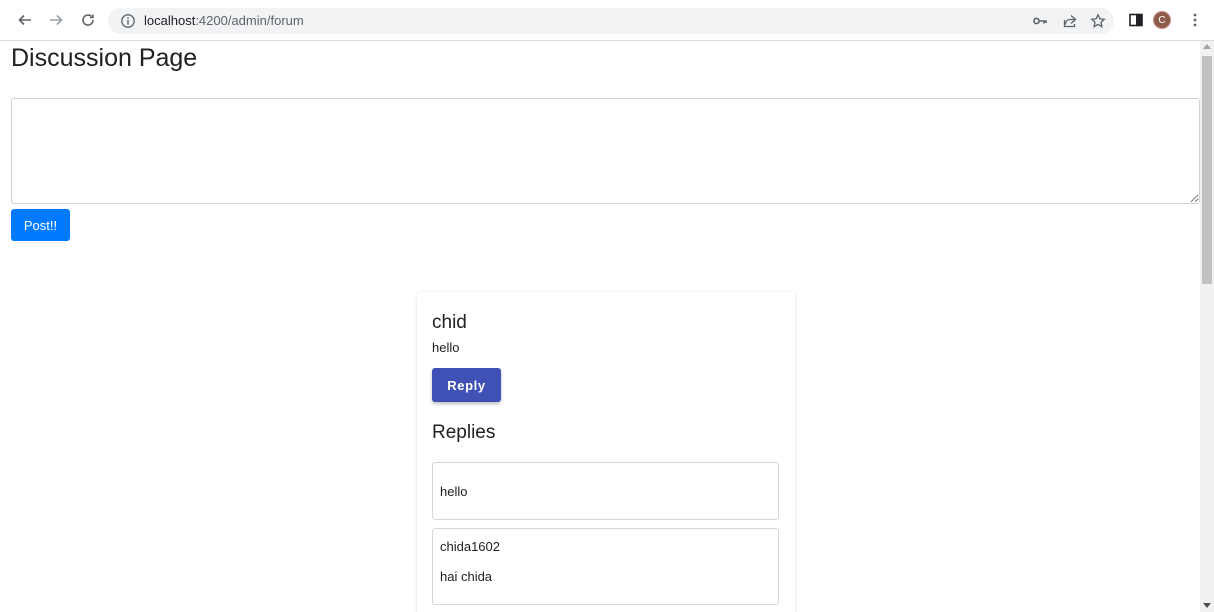  I want to click on page-scrollbar, so click(1207, 326).